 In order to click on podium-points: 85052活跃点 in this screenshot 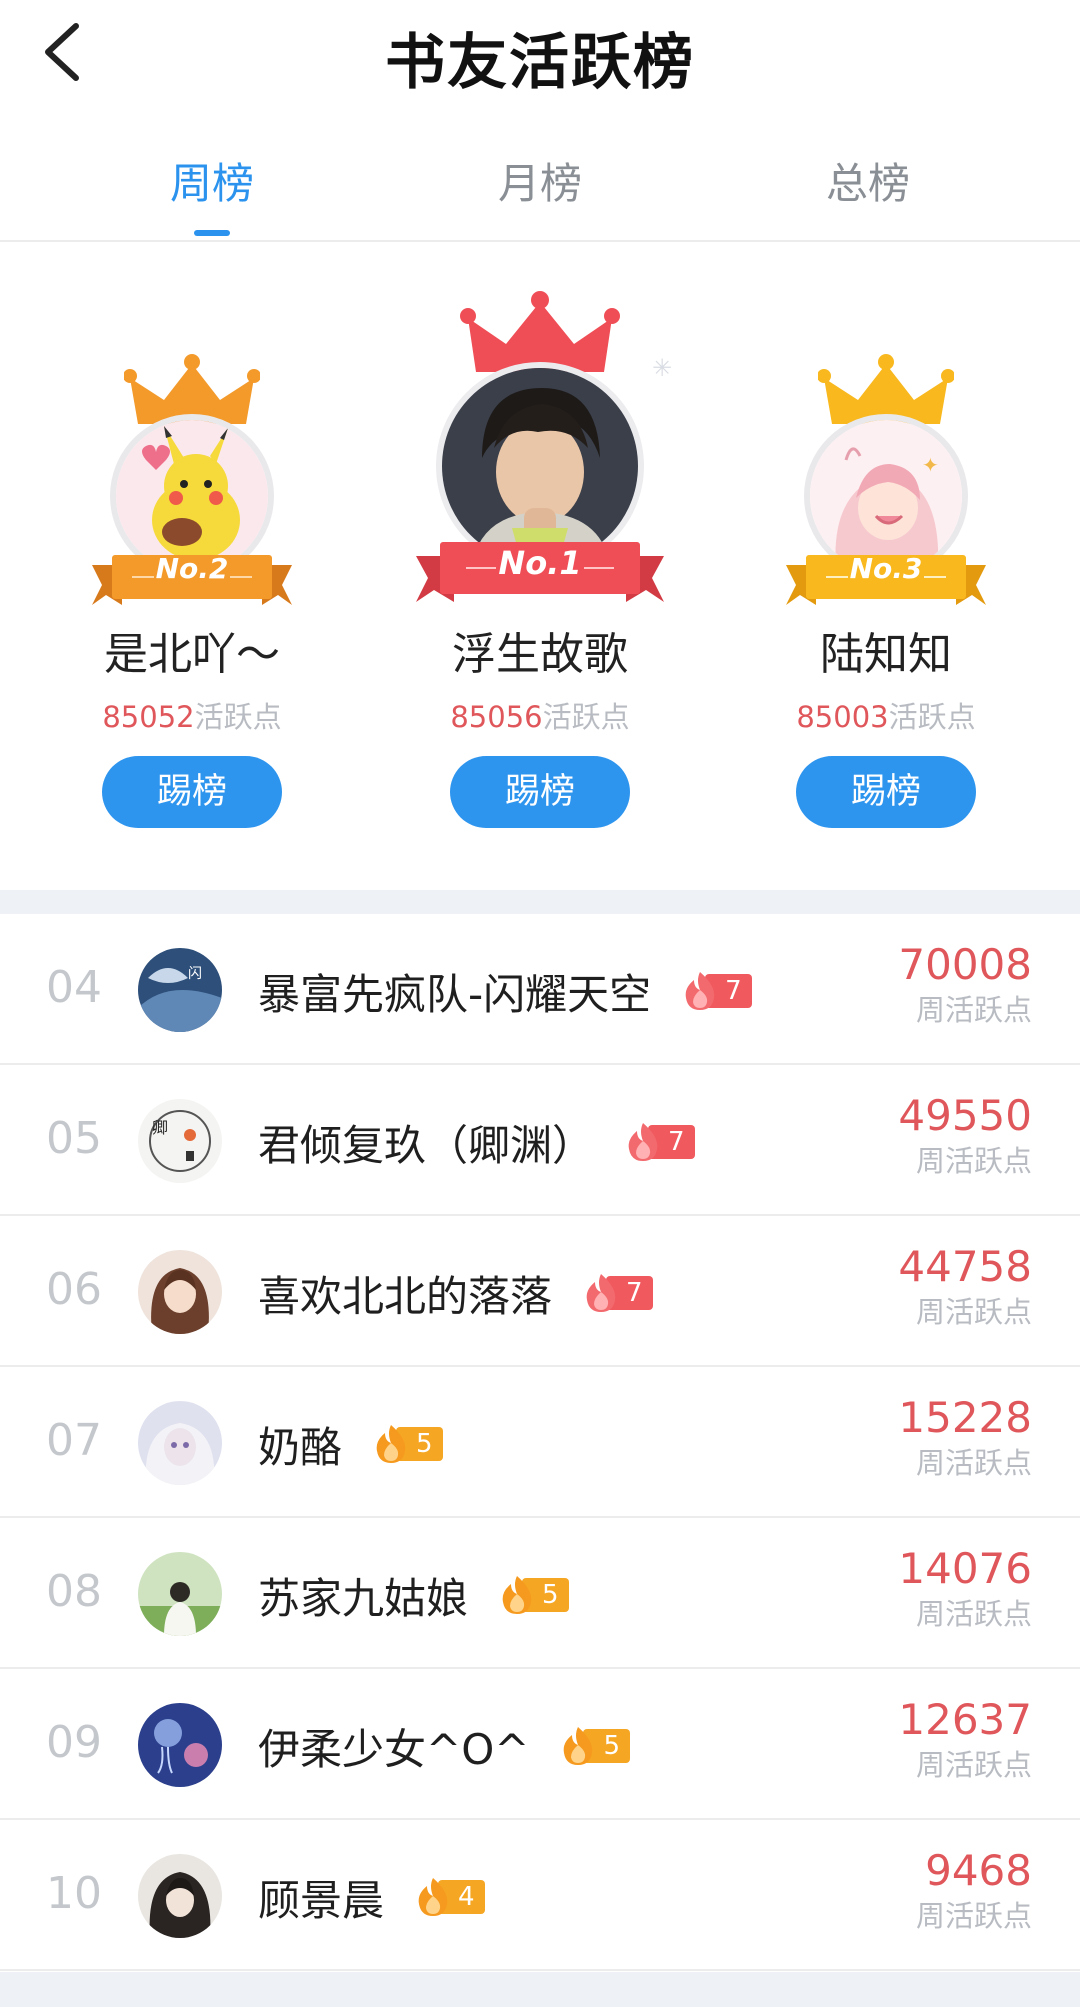, I will do `click(192, 715)`.